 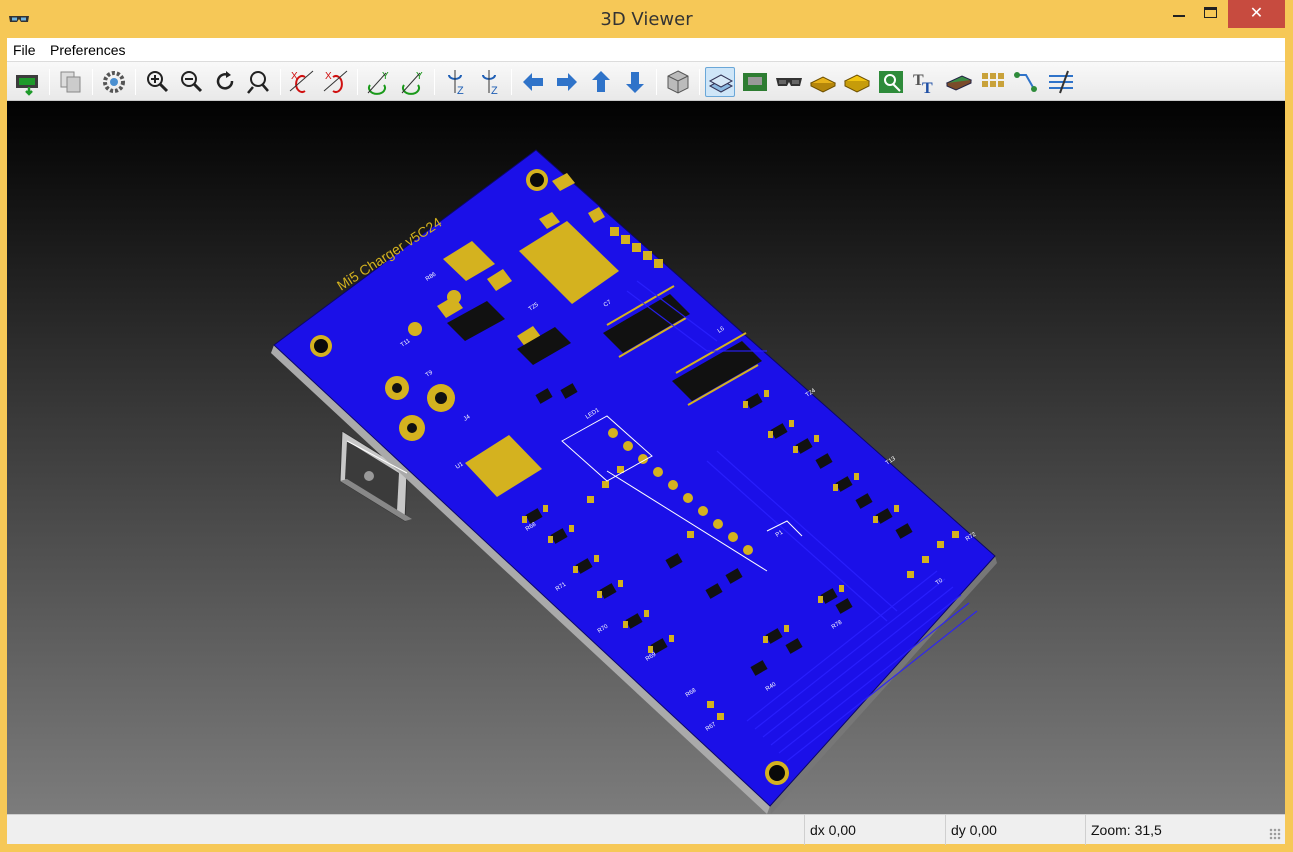 I want to click on zoom-in-icon, so click(x=158, y=82).